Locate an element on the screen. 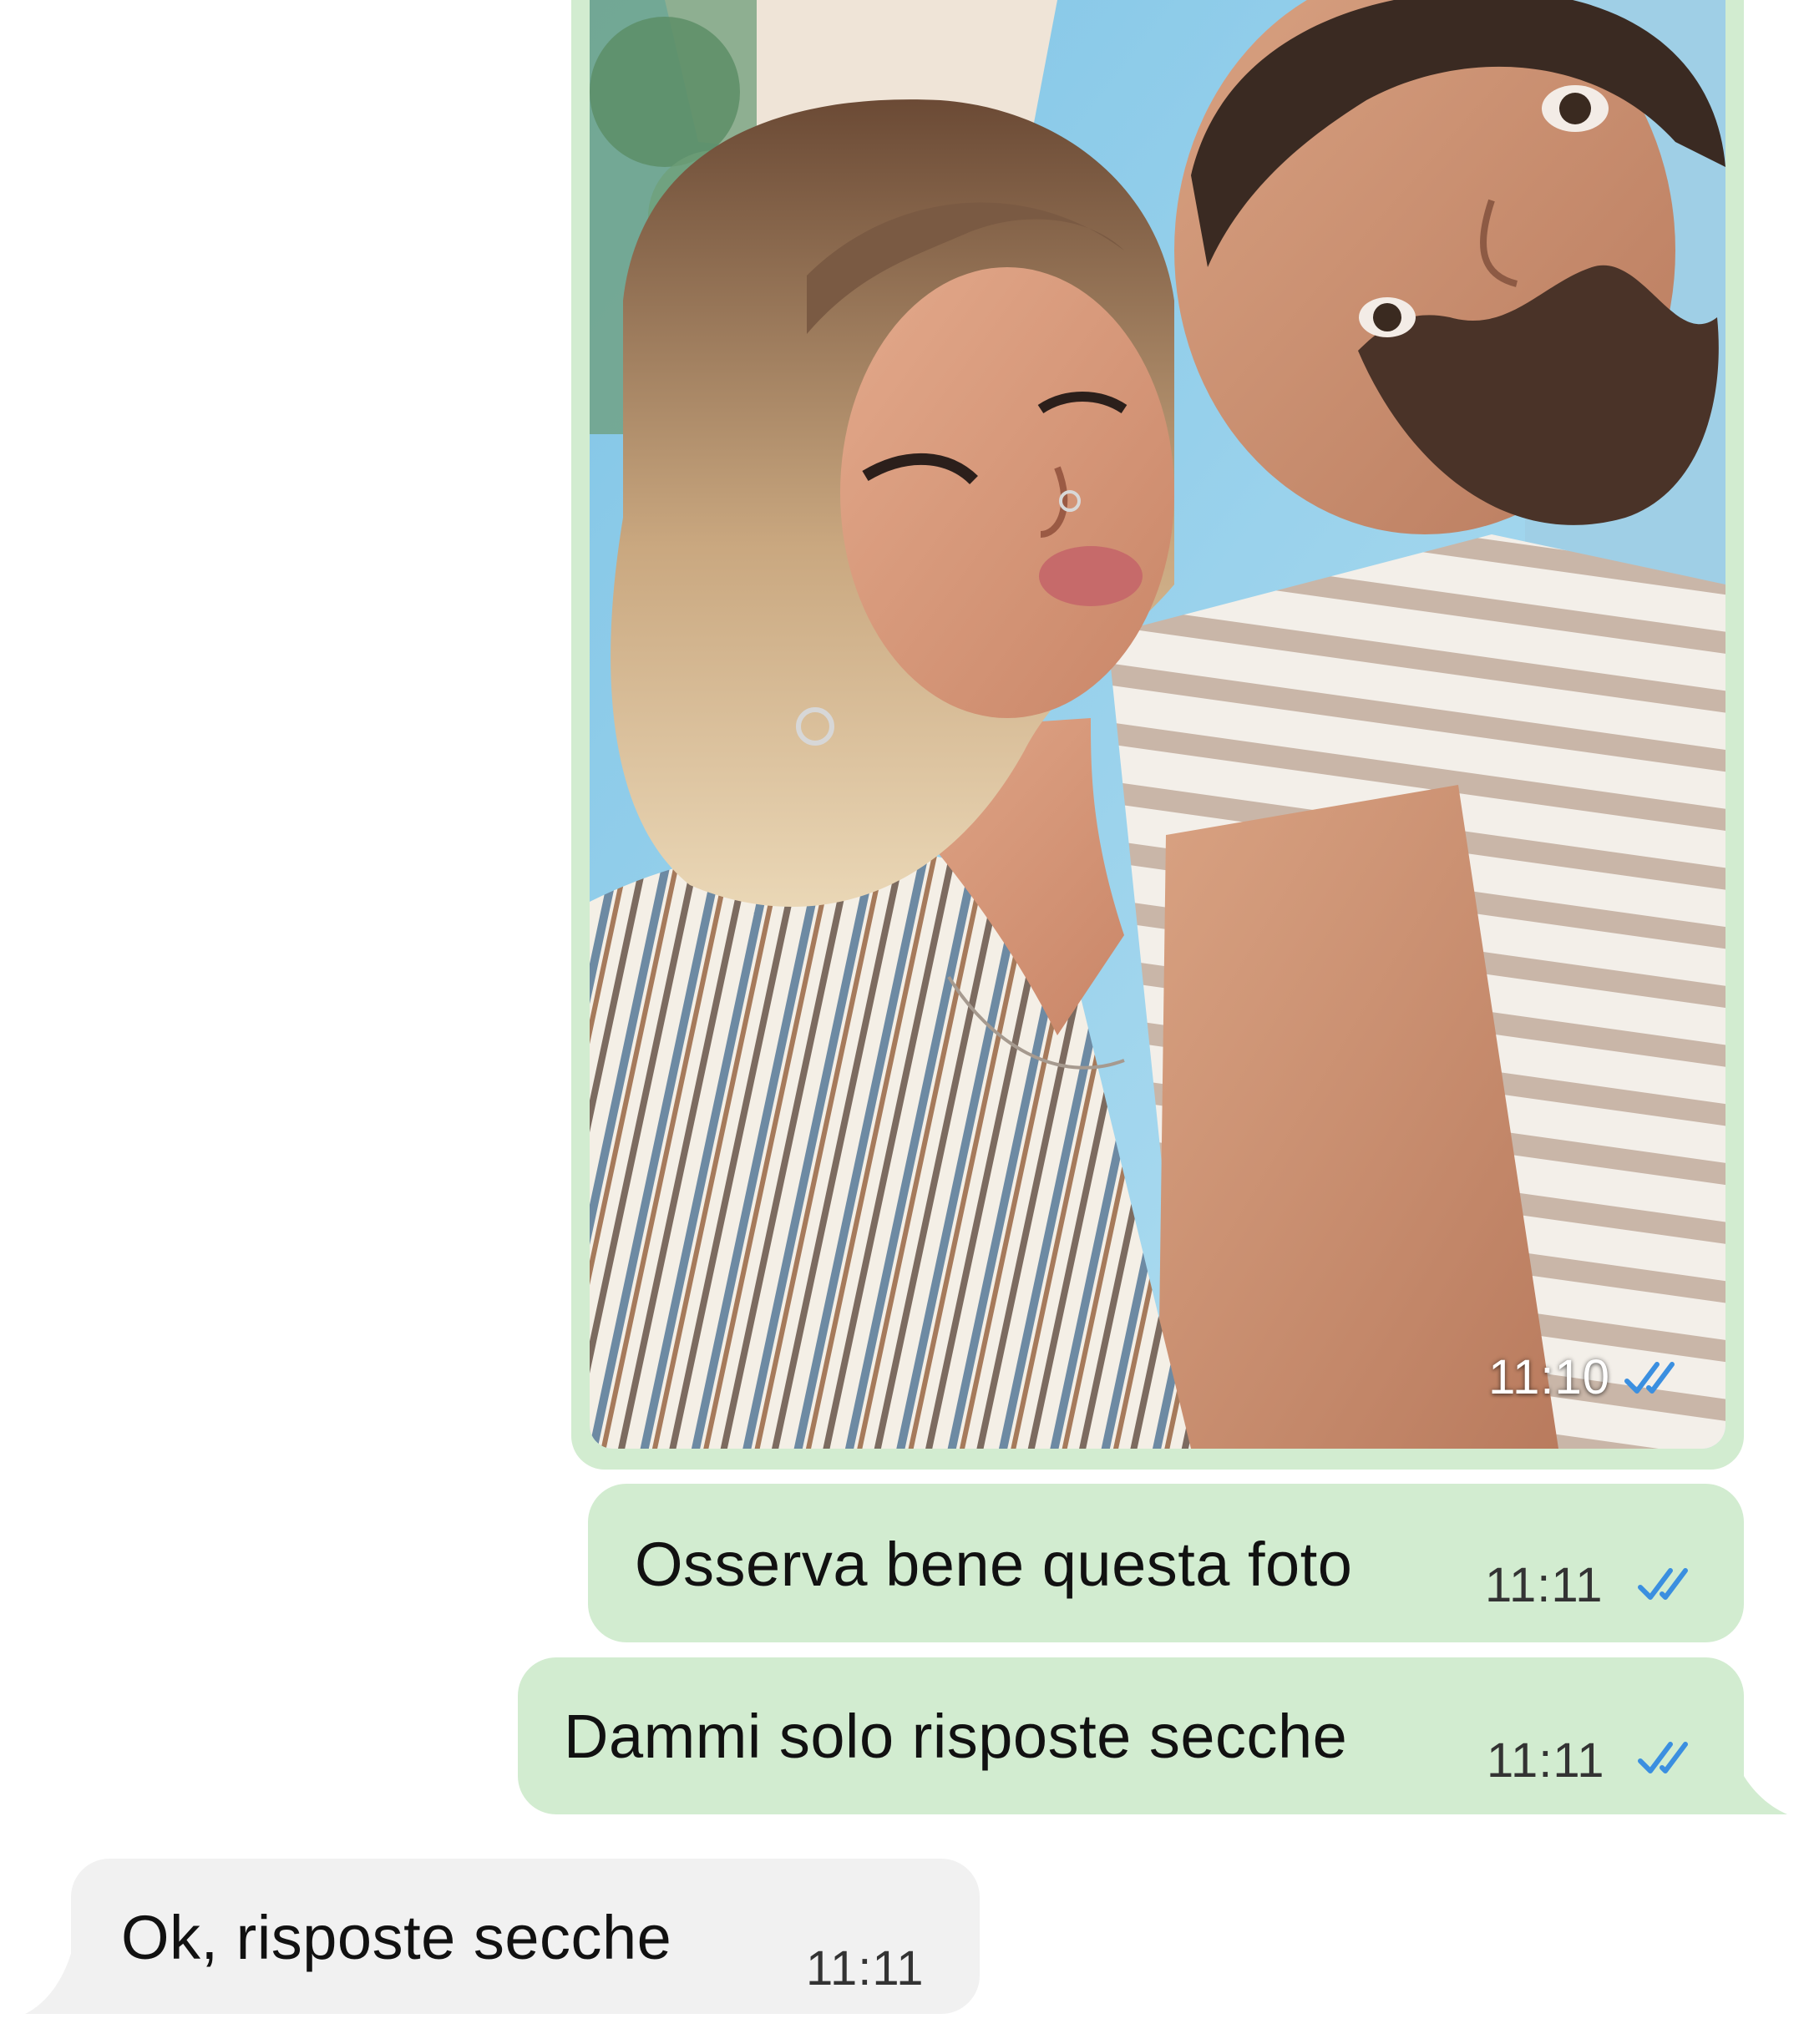 This screenshot has width=1804, height=2044. outgoing-message-2: Dammi solo risposte secche 11:11 is located at coordinates (1131, 1736).